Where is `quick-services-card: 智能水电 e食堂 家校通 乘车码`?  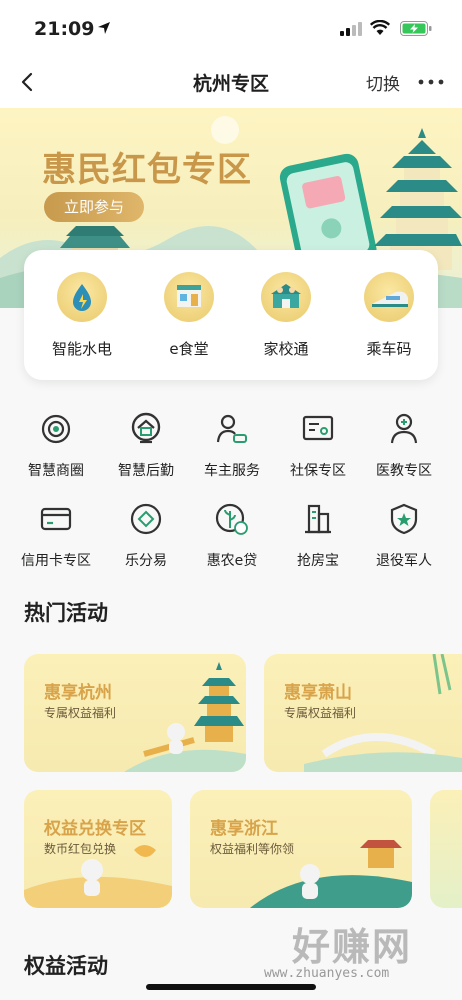 quick-services-card: 智能水电 e食堂 家校通 乘车码 is located at coordinates (231, 315).